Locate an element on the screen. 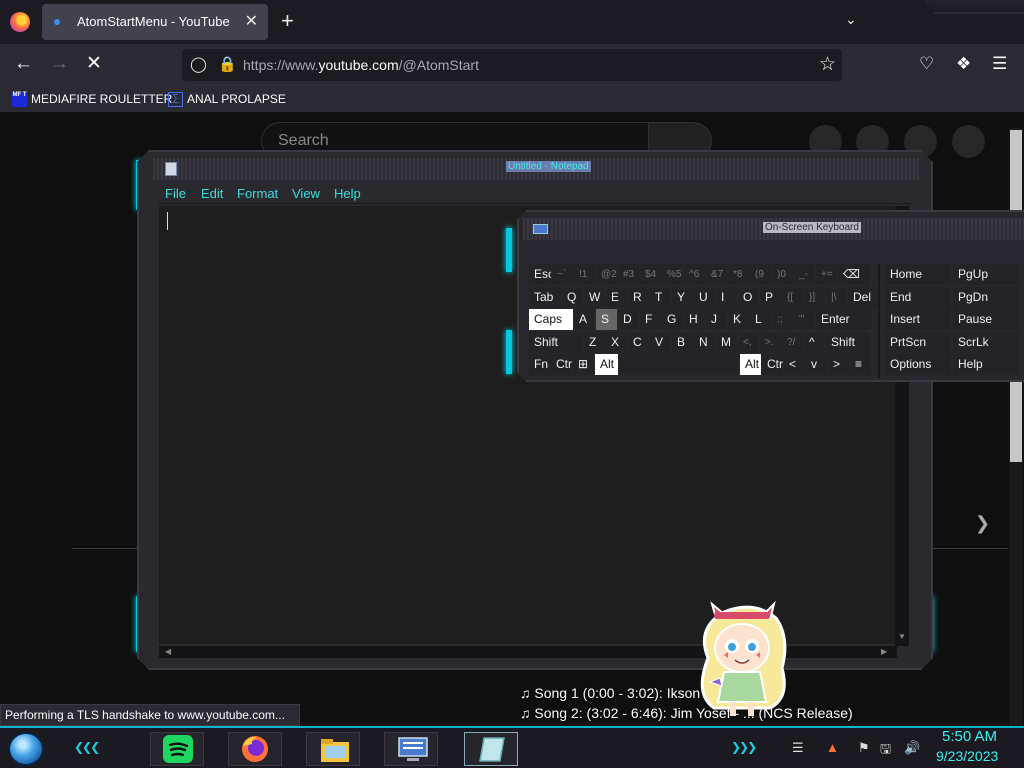  bookmark-second: ∑ ANAL PROLAPSE is located at coordinates (227, 99).